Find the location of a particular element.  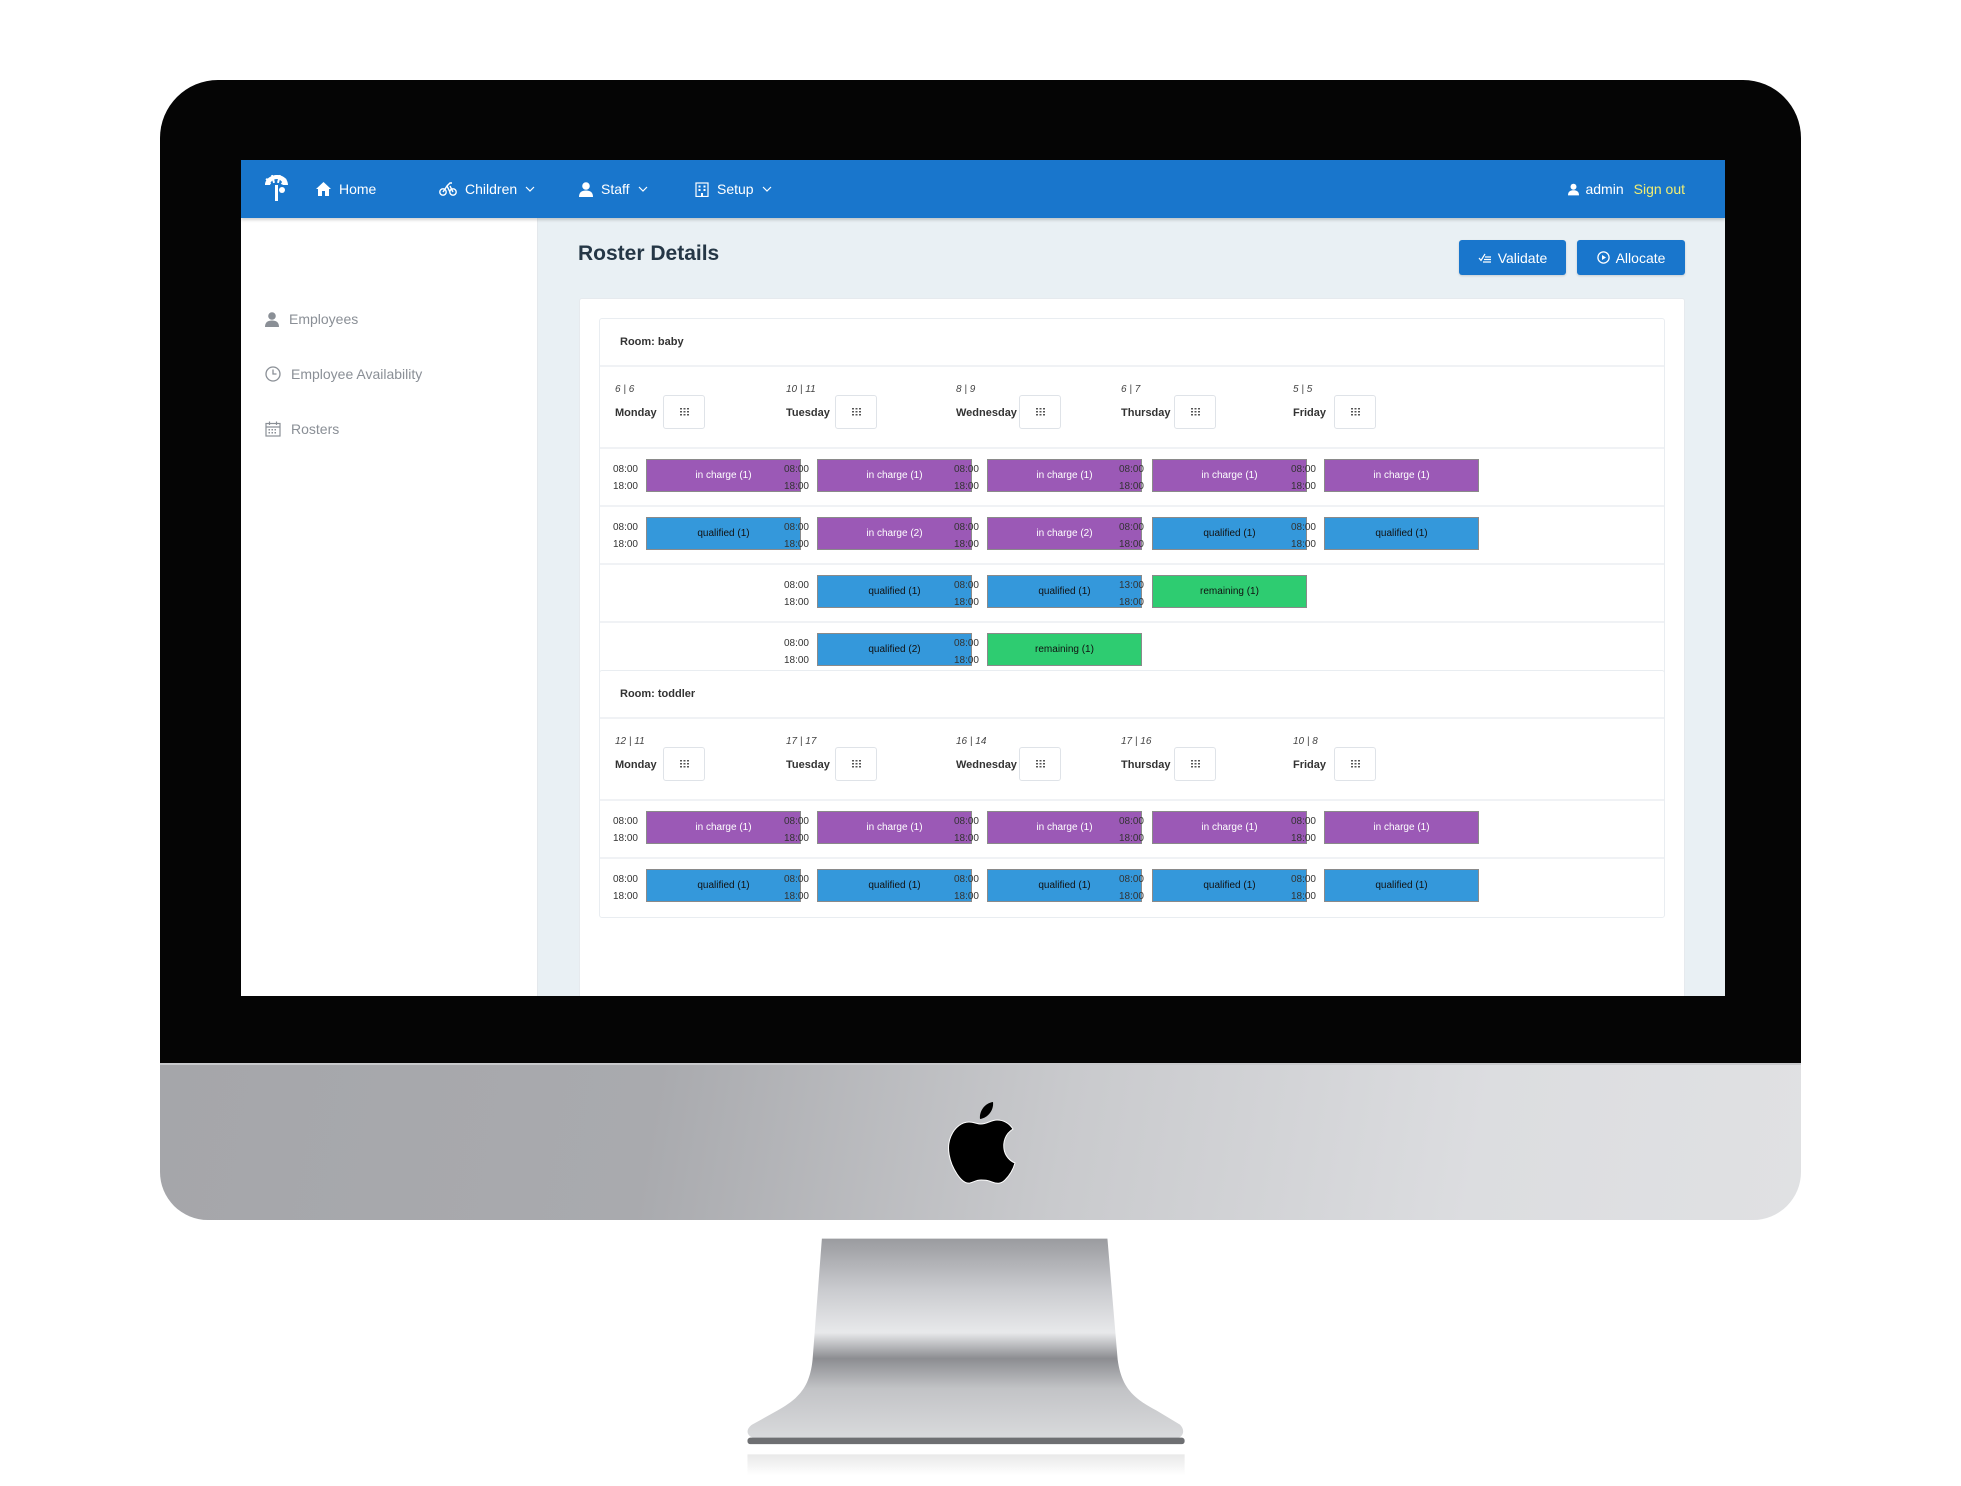

validate-button: Validate is located at coordinates (1512, 257).